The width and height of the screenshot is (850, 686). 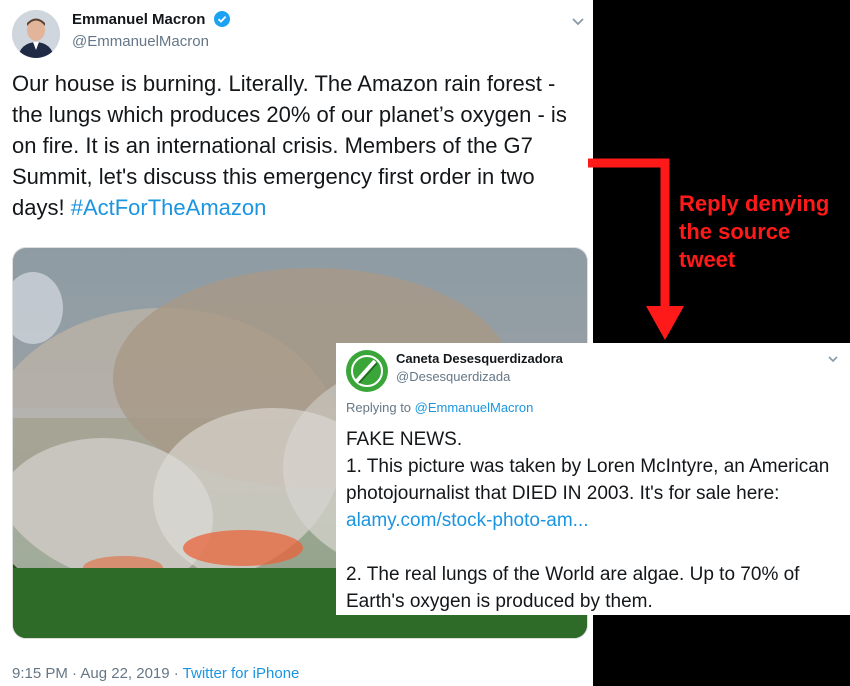 I want to click on hashtag-link: #ActForTheAmazon, so click(x=169, y=207).